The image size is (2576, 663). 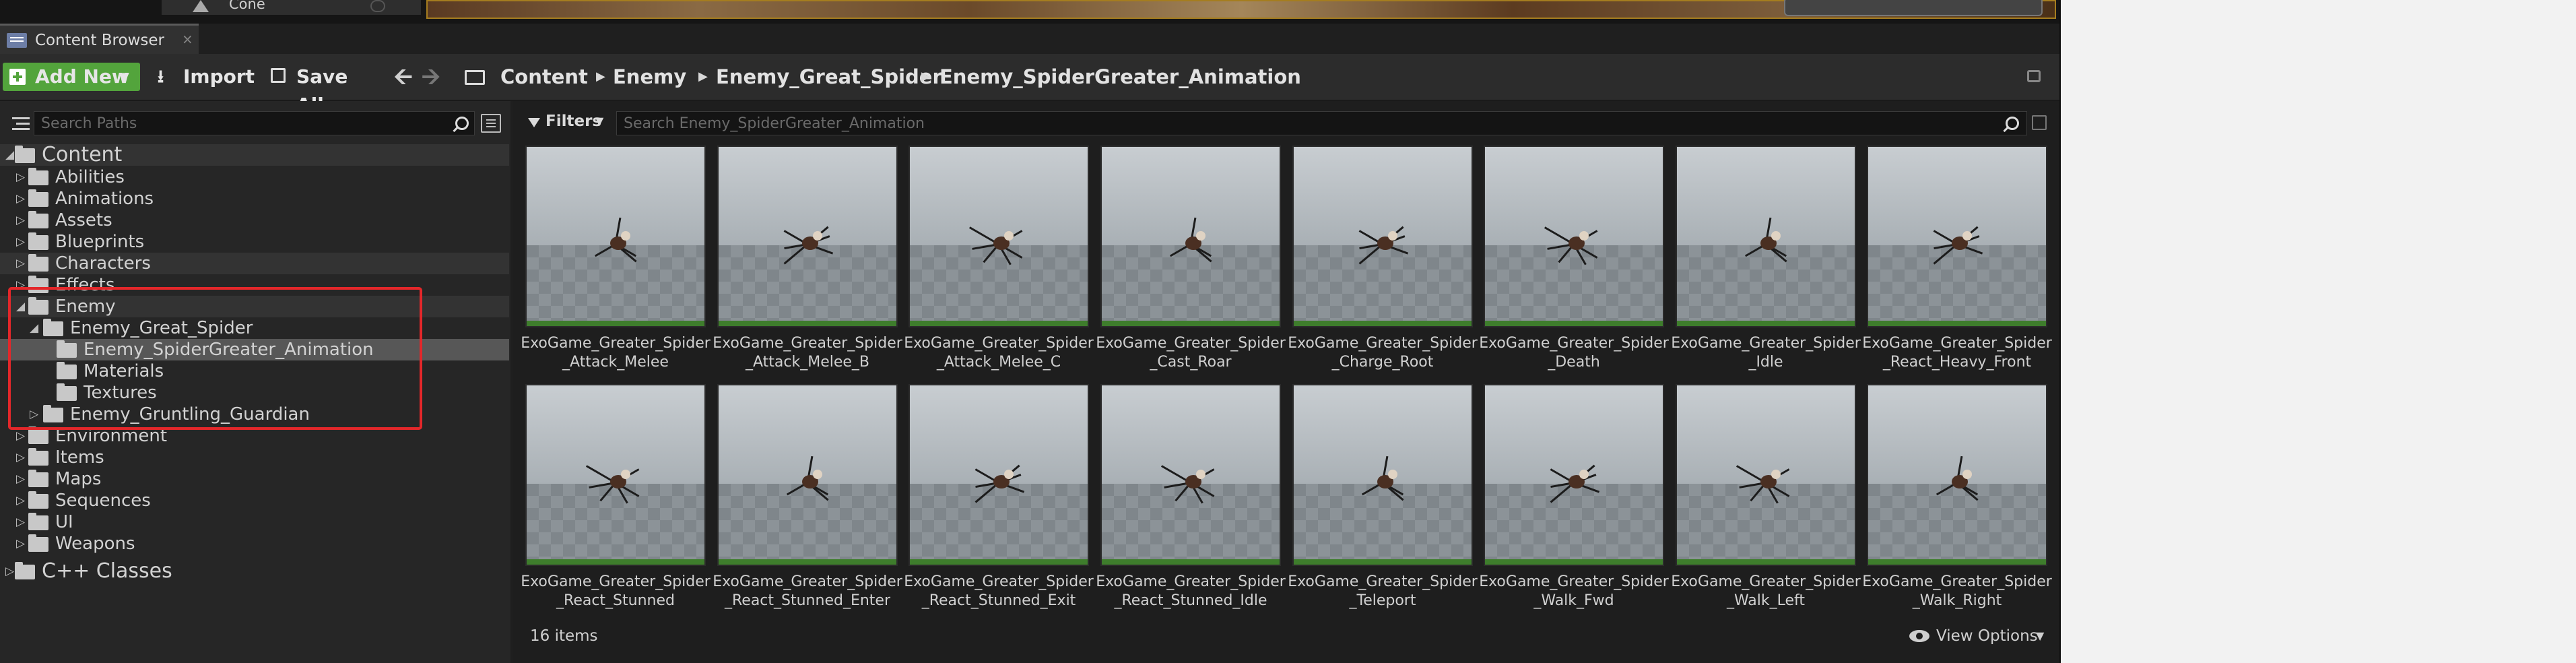 What do you see at coordinates (254, 479) in the screenshot?
I see `tree-item: ▷ Maps` at bounding box center [254, 479].